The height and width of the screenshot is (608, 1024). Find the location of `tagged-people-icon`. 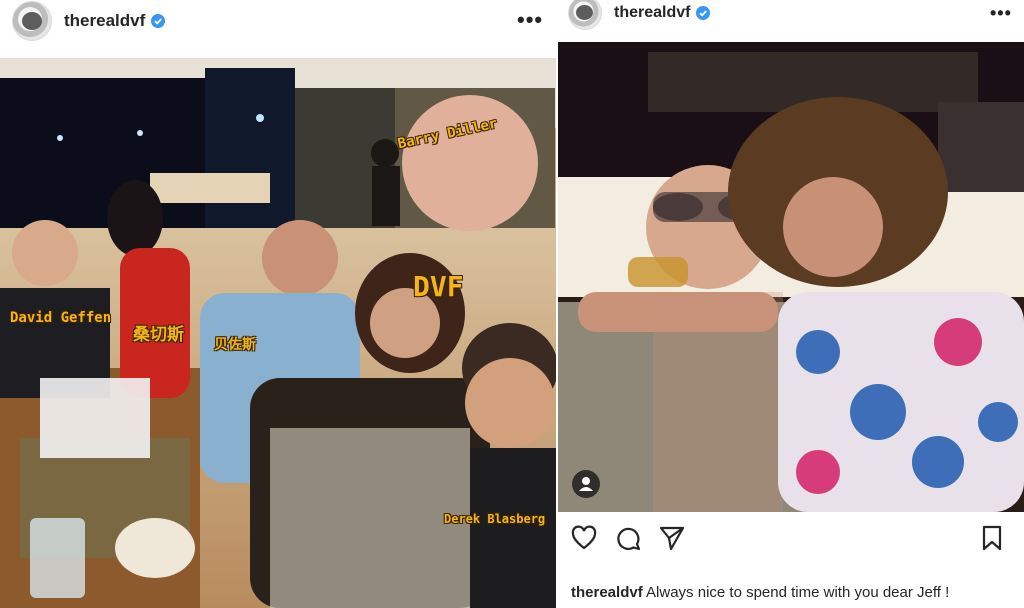

tagged-people-icon is located at coordinates (586, 484).